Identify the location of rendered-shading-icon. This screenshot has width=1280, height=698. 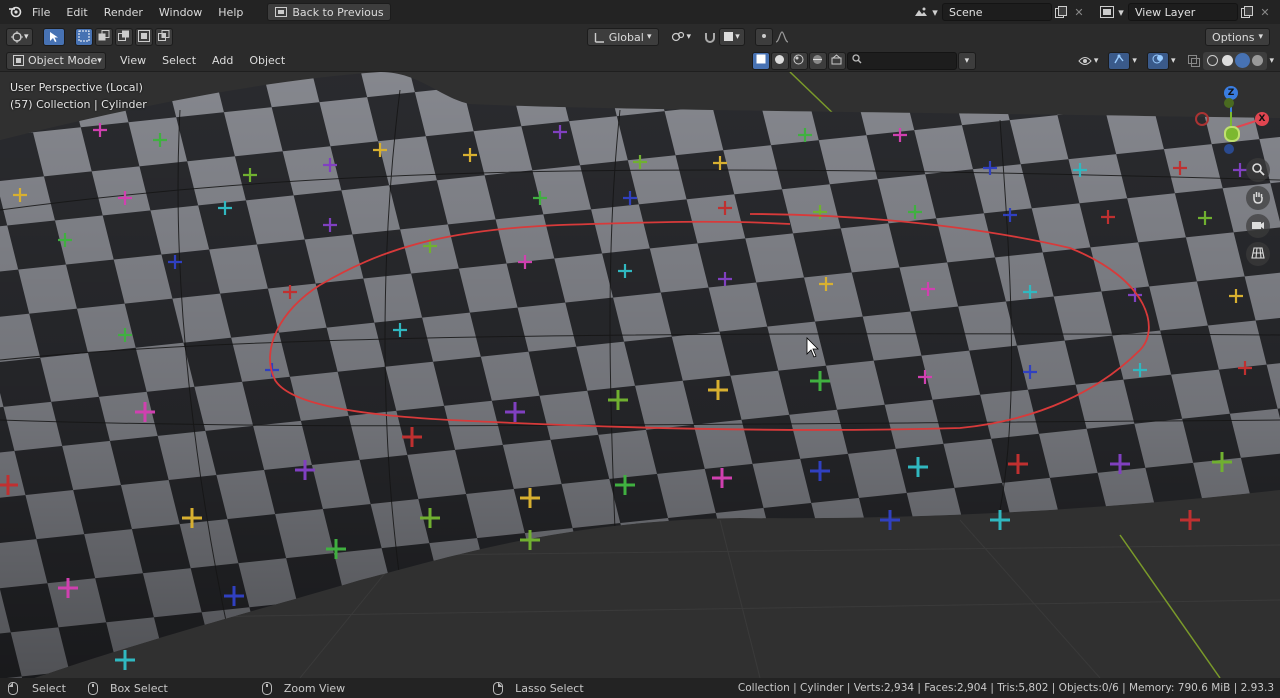
(1258, 60).